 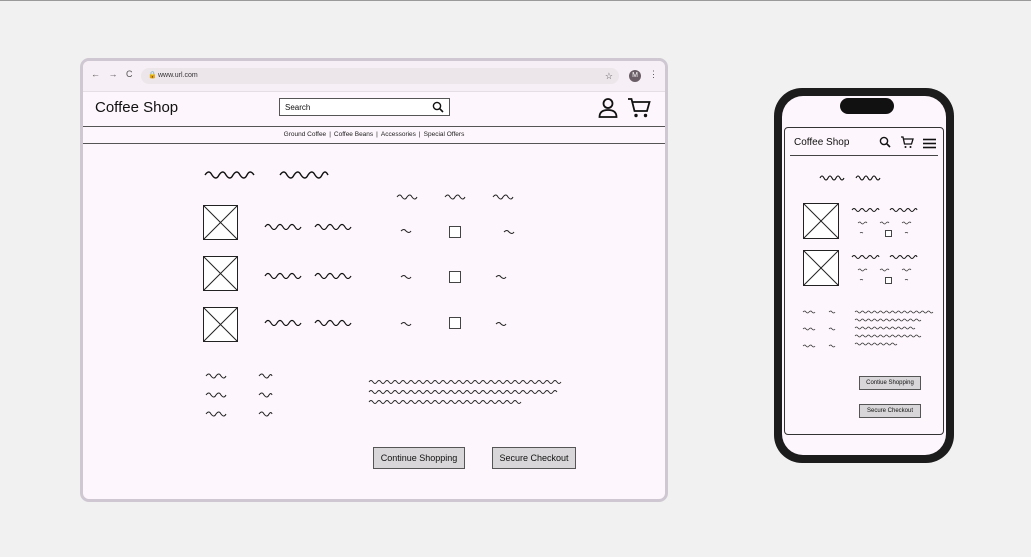 I want to click on search-placeholder: Search, so click(x=298, y=107).